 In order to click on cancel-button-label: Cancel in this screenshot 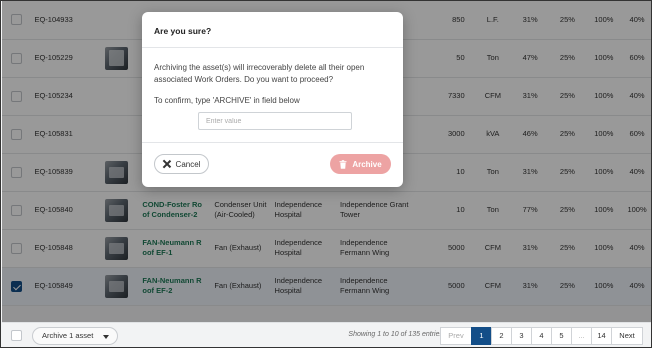, I will do `click(188, 164)`.